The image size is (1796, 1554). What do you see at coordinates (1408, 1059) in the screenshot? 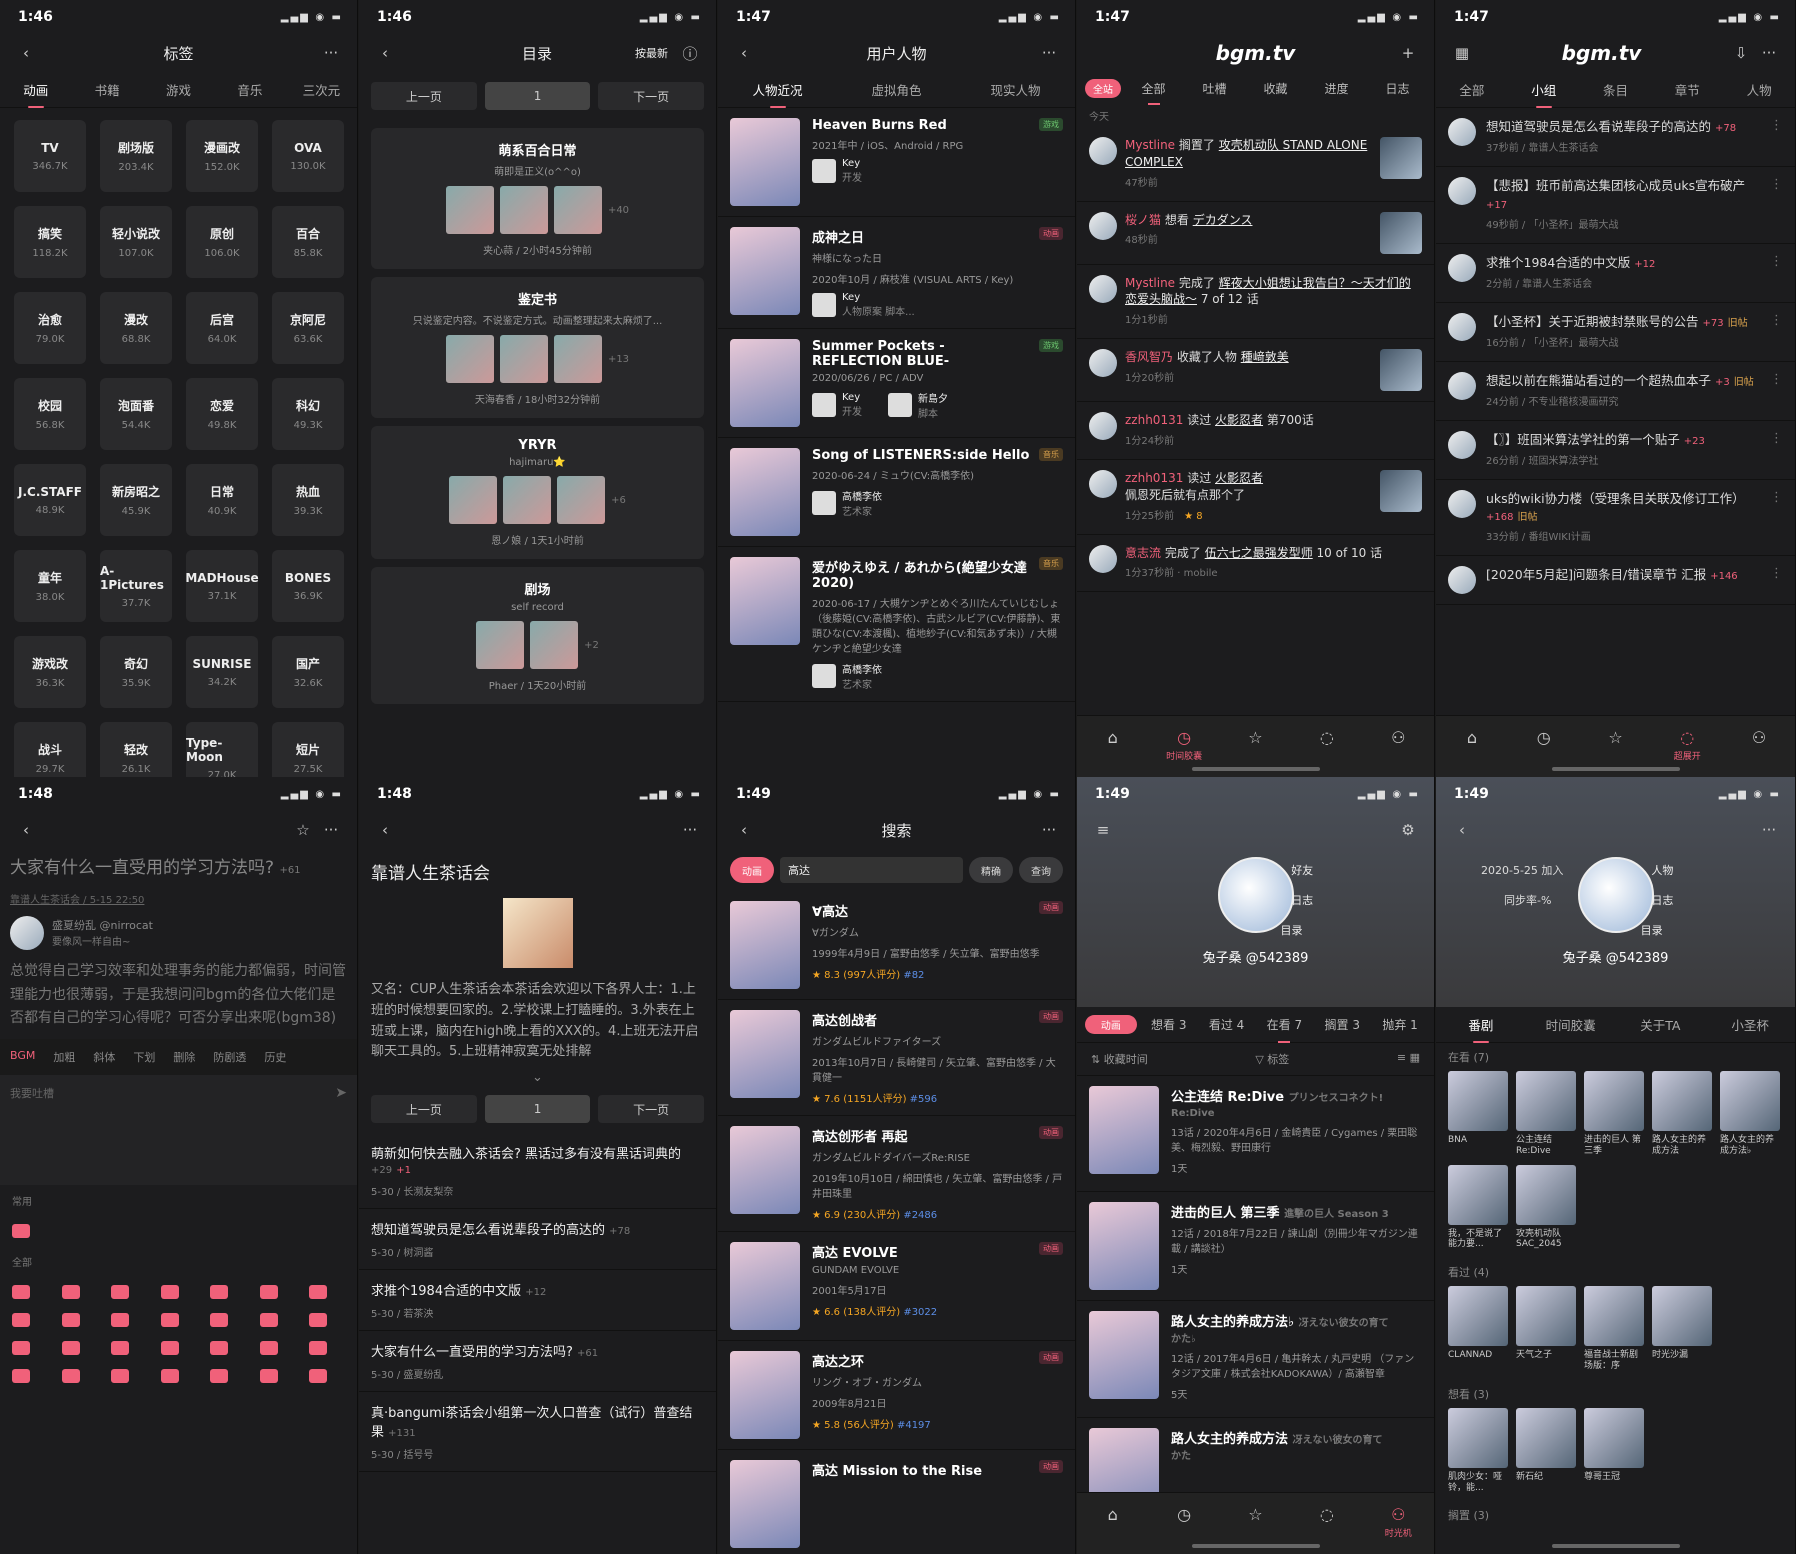
I see `layout-icon: ≡ ▦` at bounding box center [1408, 1059].